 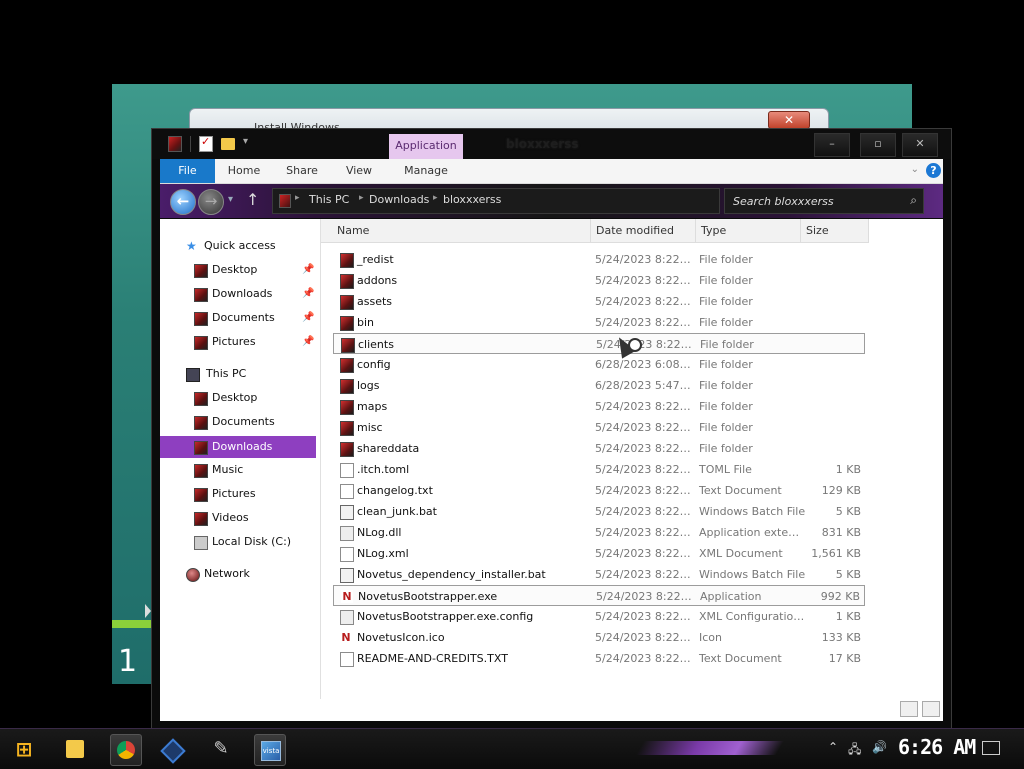 What do you see at coordinates (171, 749) in the screenshot?
I see `taskbar-virtualbox` at bounding box center [171, 749].